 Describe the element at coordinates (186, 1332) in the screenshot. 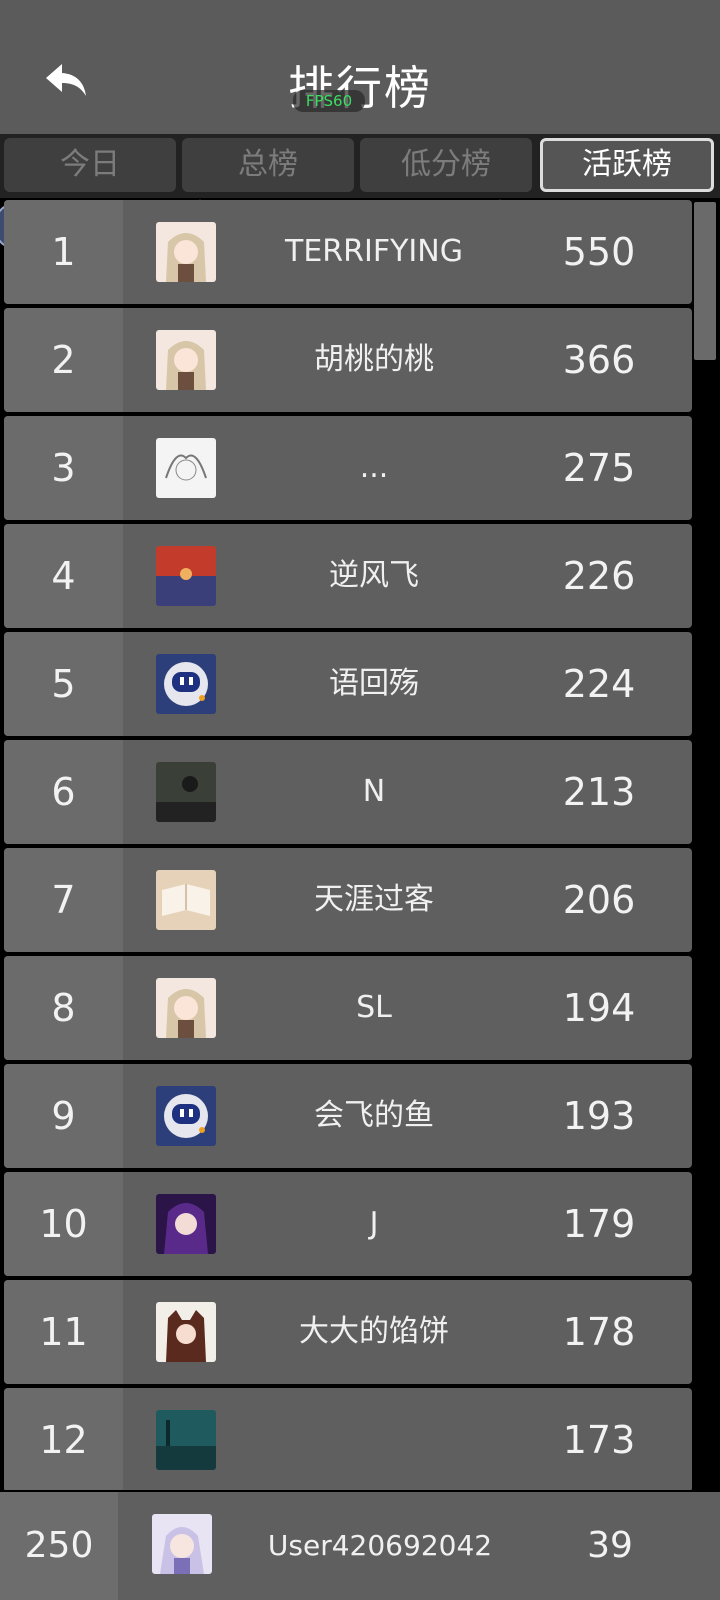

I see `anime-fox-avatar` at that location.